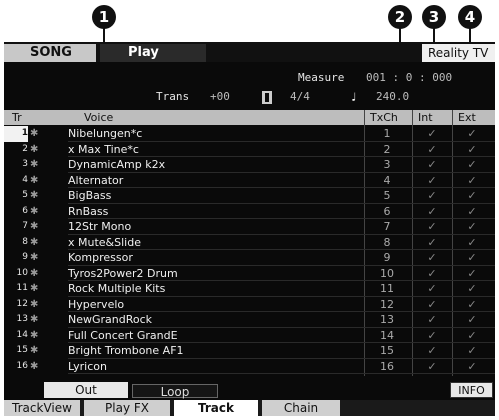  I want to click on tx-channel: 6, so click(387, 212).